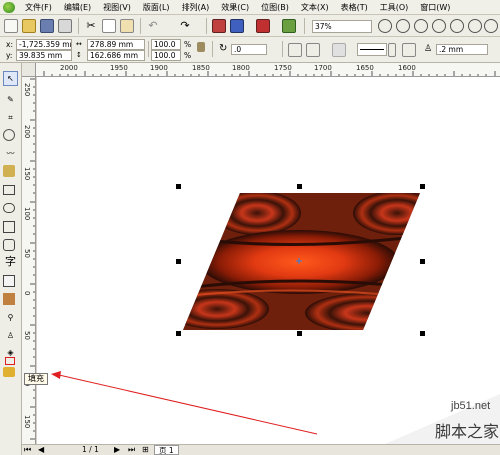 This screenshot has width=500, height=455. I want to click on menu-edit: 编辑(E), so click(77, 7).